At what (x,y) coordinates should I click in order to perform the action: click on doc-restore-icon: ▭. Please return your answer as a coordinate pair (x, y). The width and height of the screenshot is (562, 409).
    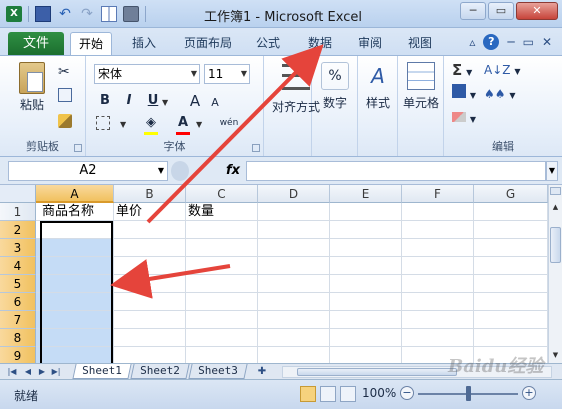
    Looking at the image, I should click on (528, 42).